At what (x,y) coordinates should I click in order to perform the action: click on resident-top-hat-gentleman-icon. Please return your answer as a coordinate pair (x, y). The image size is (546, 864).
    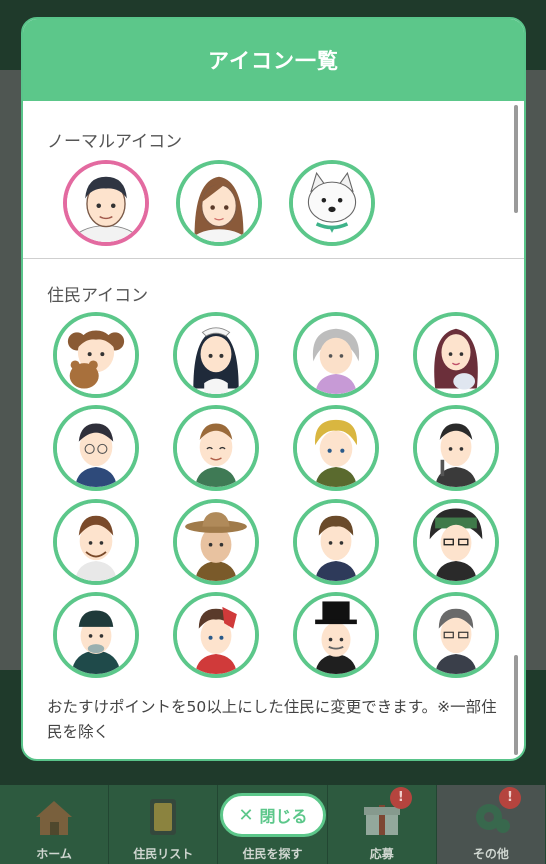
    Looking at the image, I should click on (336, 635).